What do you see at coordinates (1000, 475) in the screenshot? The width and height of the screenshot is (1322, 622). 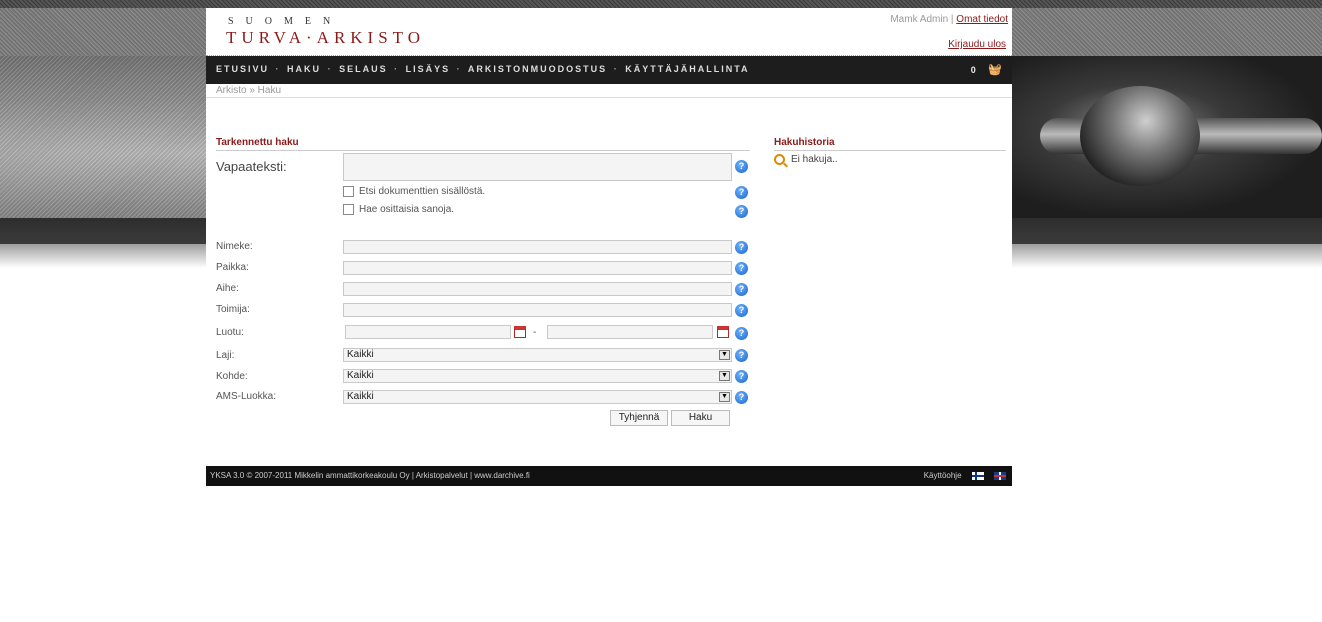 I see `flag-uk-icon` at bounding box center [1000, 475].